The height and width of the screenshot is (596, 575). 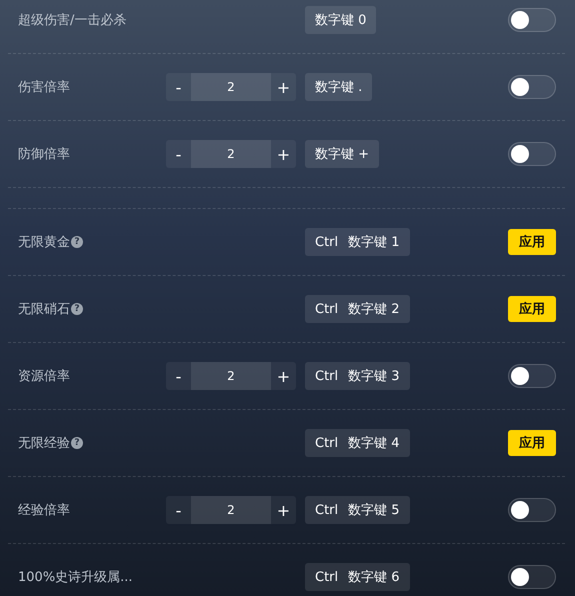 What do you see at coordinates (44, 309) in the screenshot?
I see `option-label: 无限硝石` at bounding box center [44, 309].